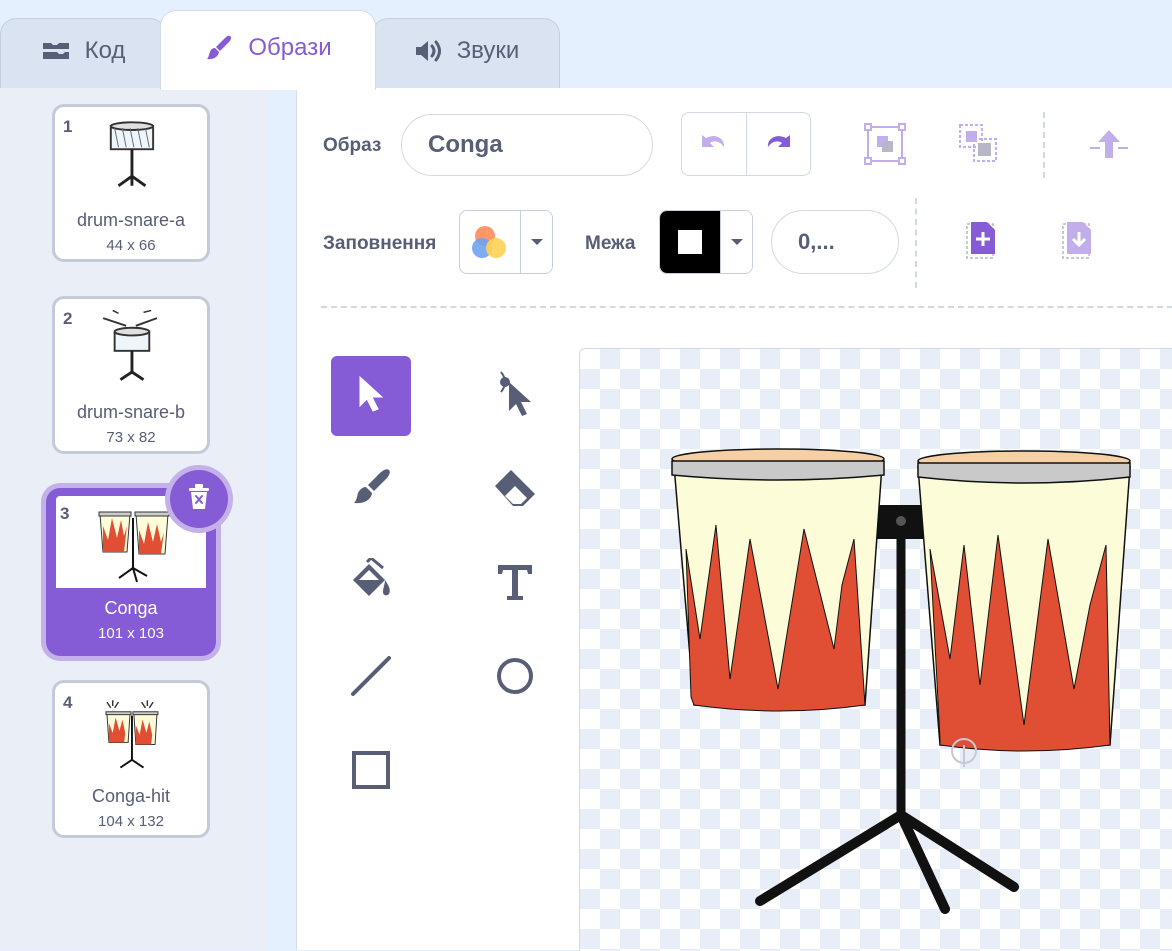 This screenshot has height=951, width=1172. I want to click on brush-icon, so click(371, 490).